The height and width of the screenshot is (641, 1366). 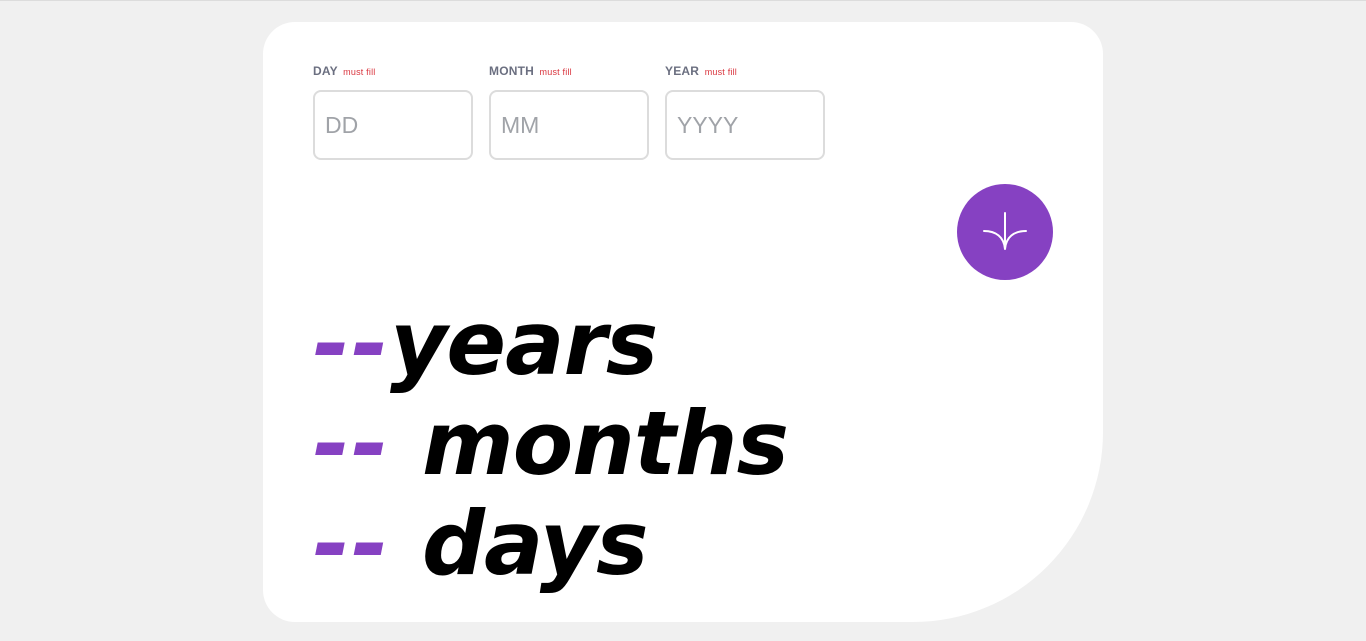 I want to click on month-input, so click(x=569, y=125).